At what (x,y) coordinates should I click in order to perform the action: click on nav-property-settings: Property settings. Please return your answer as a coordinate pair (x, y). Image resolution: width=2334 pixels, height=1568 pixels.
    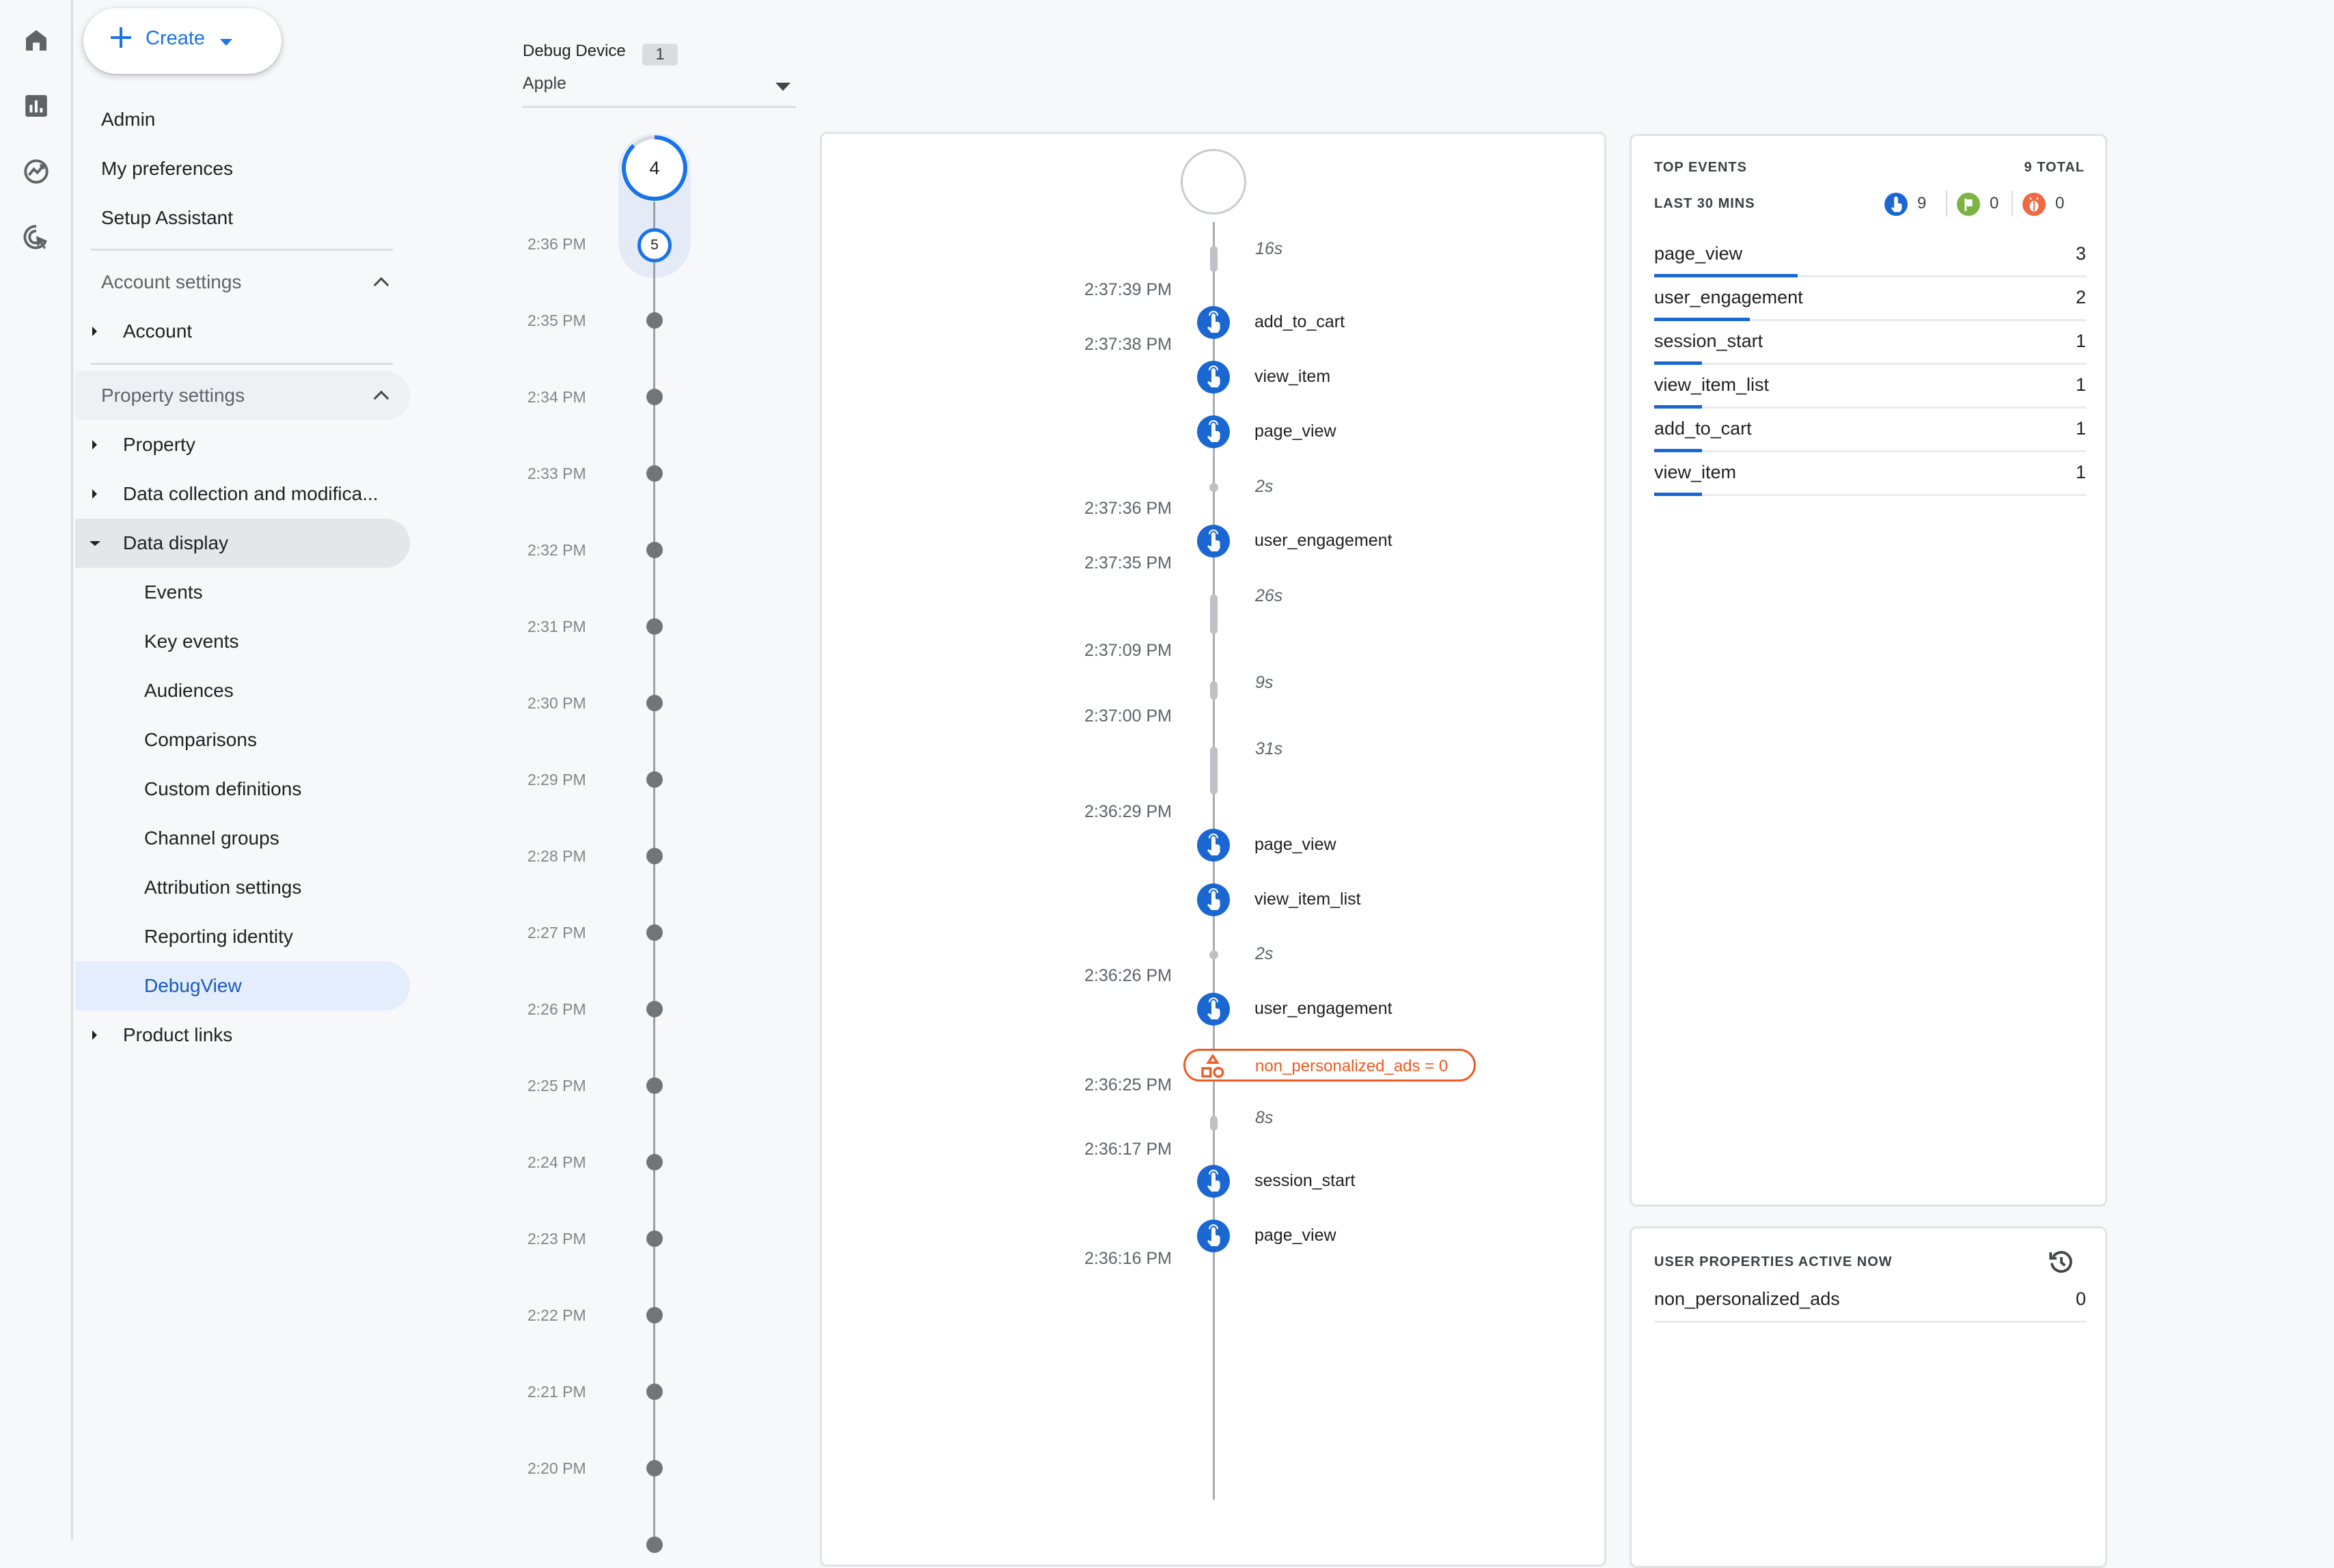
    Looking at the image, I should click on (242, 396).